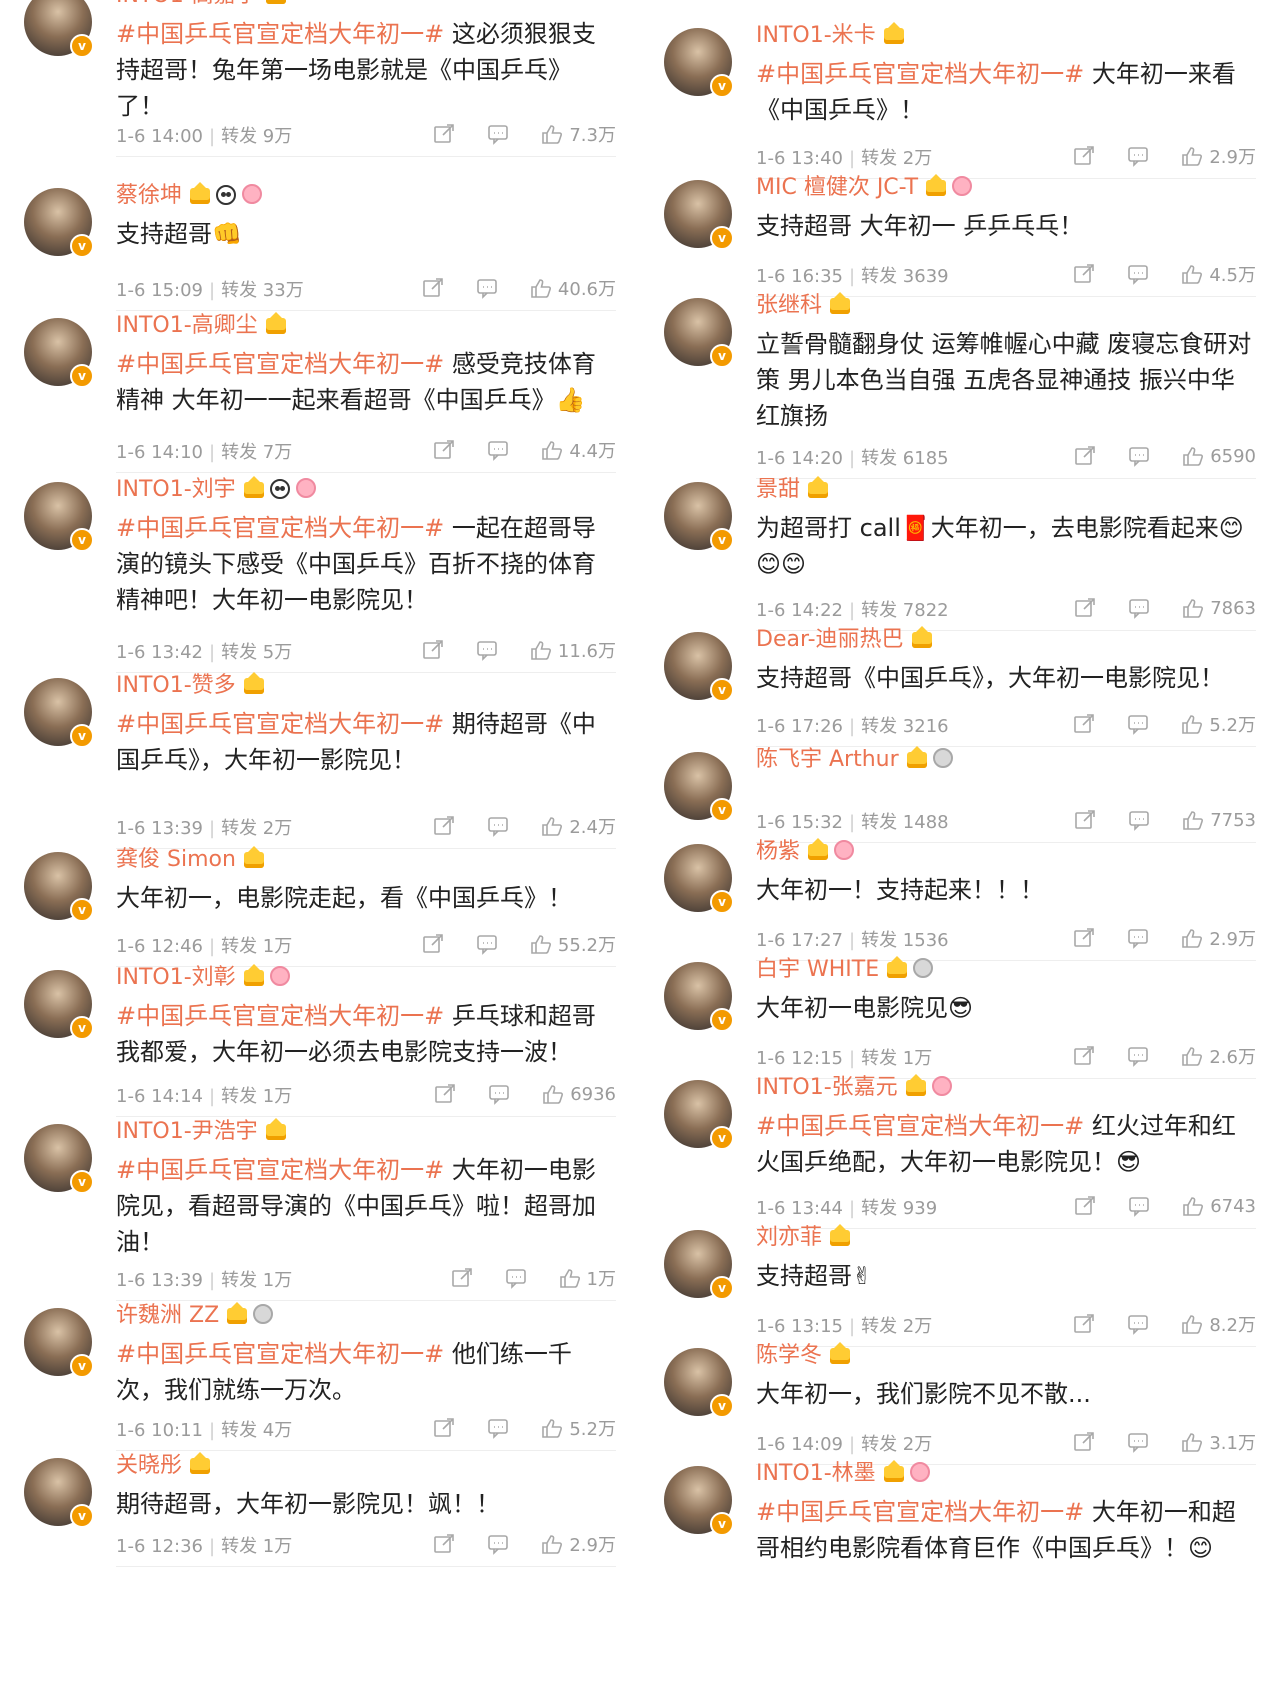 The width and height of the screenshot is (1280, 1706). I want to click on like-count: 3.1万, so click(1232, 1442).